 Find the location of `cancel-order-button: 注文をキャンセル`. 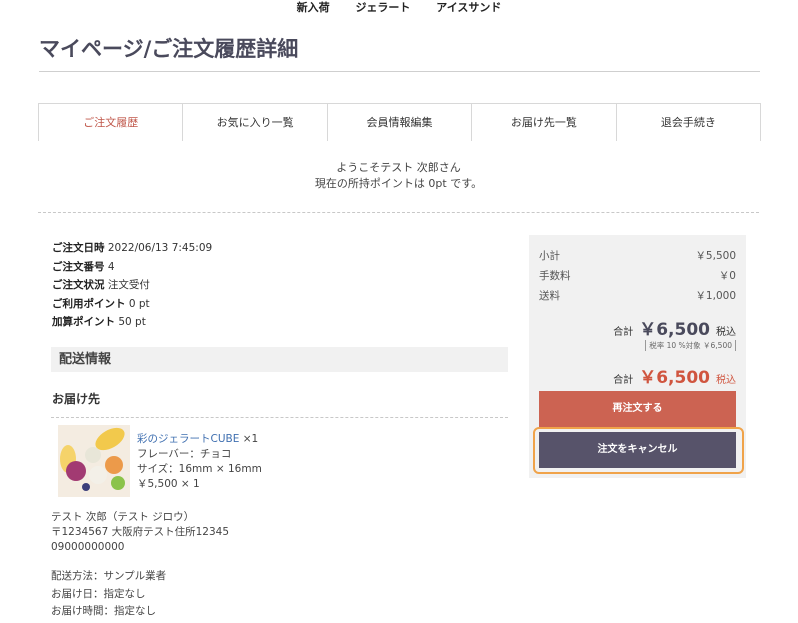

cancel-order-button: 注文をキャンセル is located at coordinates (637, 450).